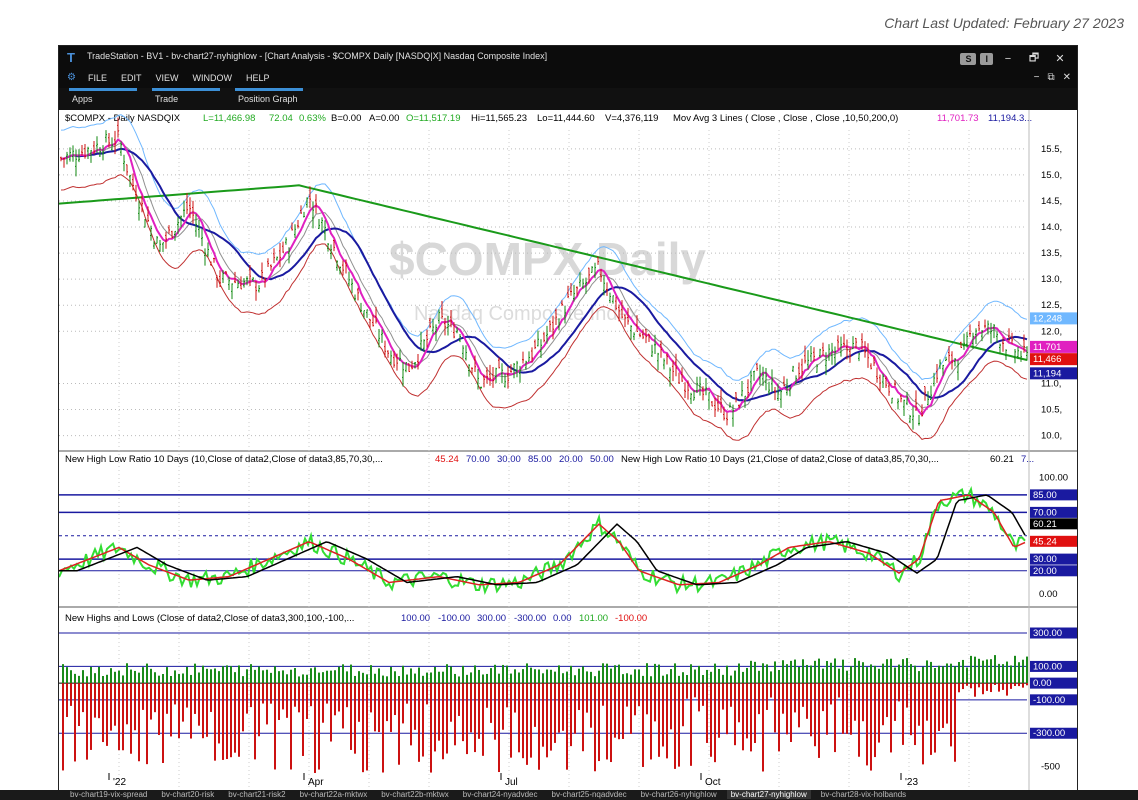 The image size is (1138, 800). Describe the element at coordinates (863, 794) in the screenshot. I see `workspace-tab: bv-chart28-vix-holbands` at that location.